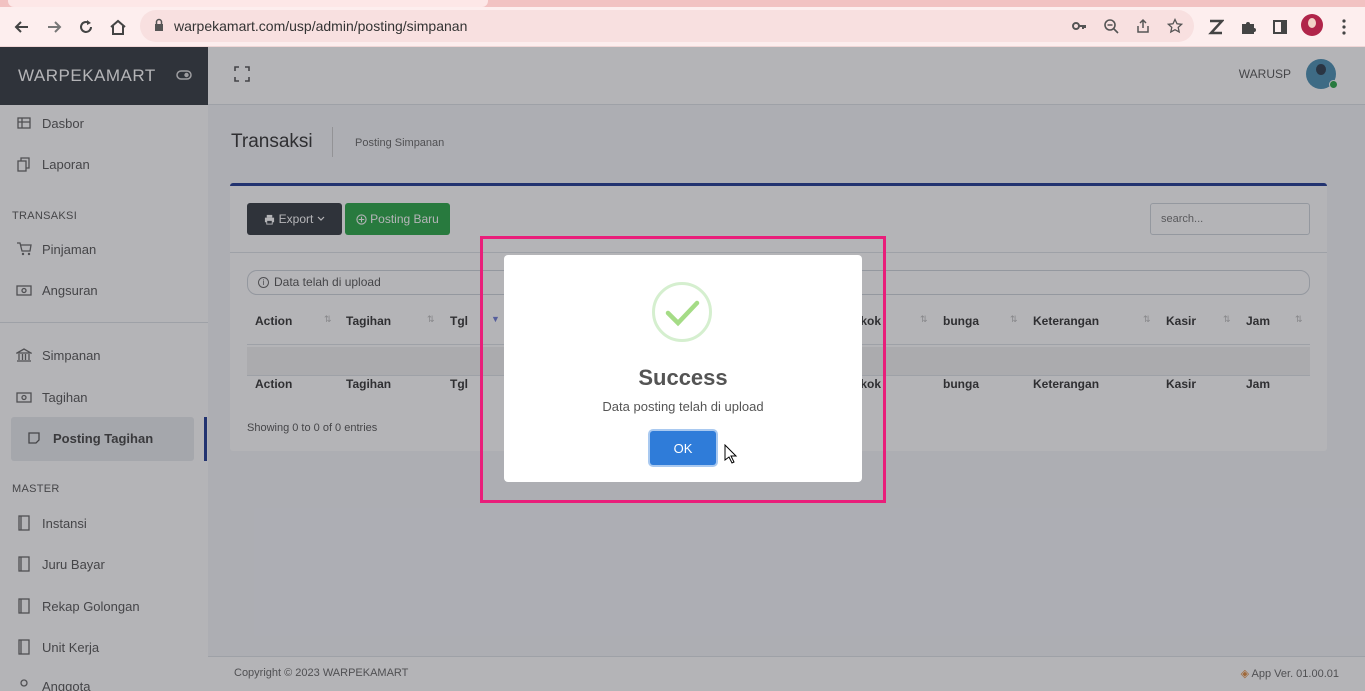 This screenshot has height=691, width=1365. Describe the element at coordinates (1280, 27) in the screenshot. I see `sidebar-icon` at that location.